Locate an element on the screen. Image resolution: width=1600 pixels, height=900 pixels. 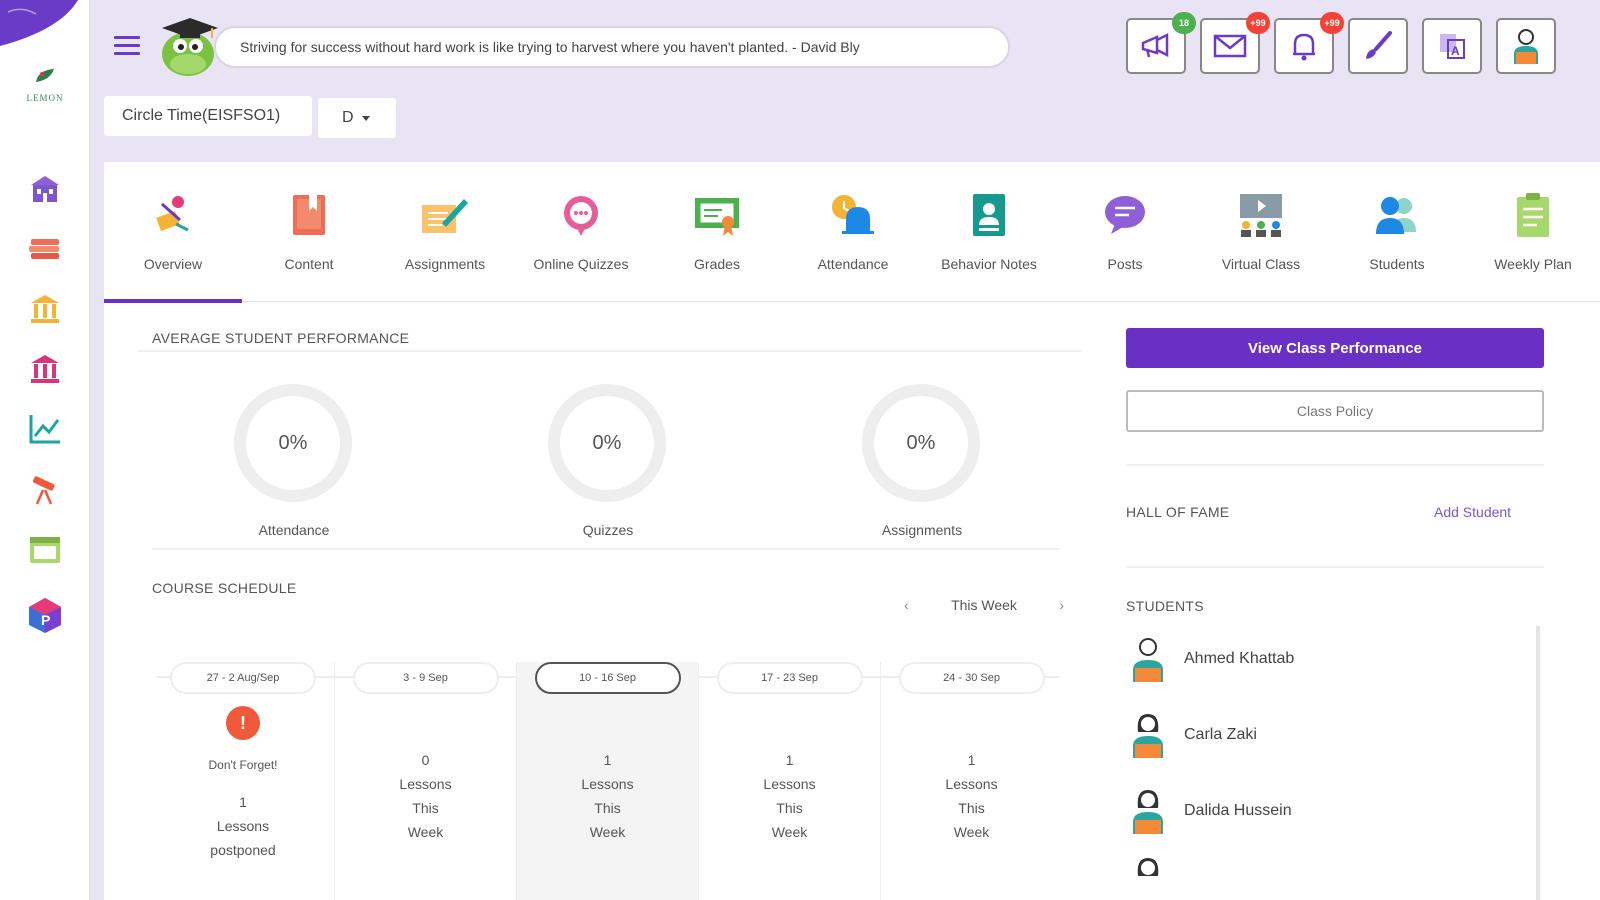
tab-label: Posts is located at coordinates (1125, 264).